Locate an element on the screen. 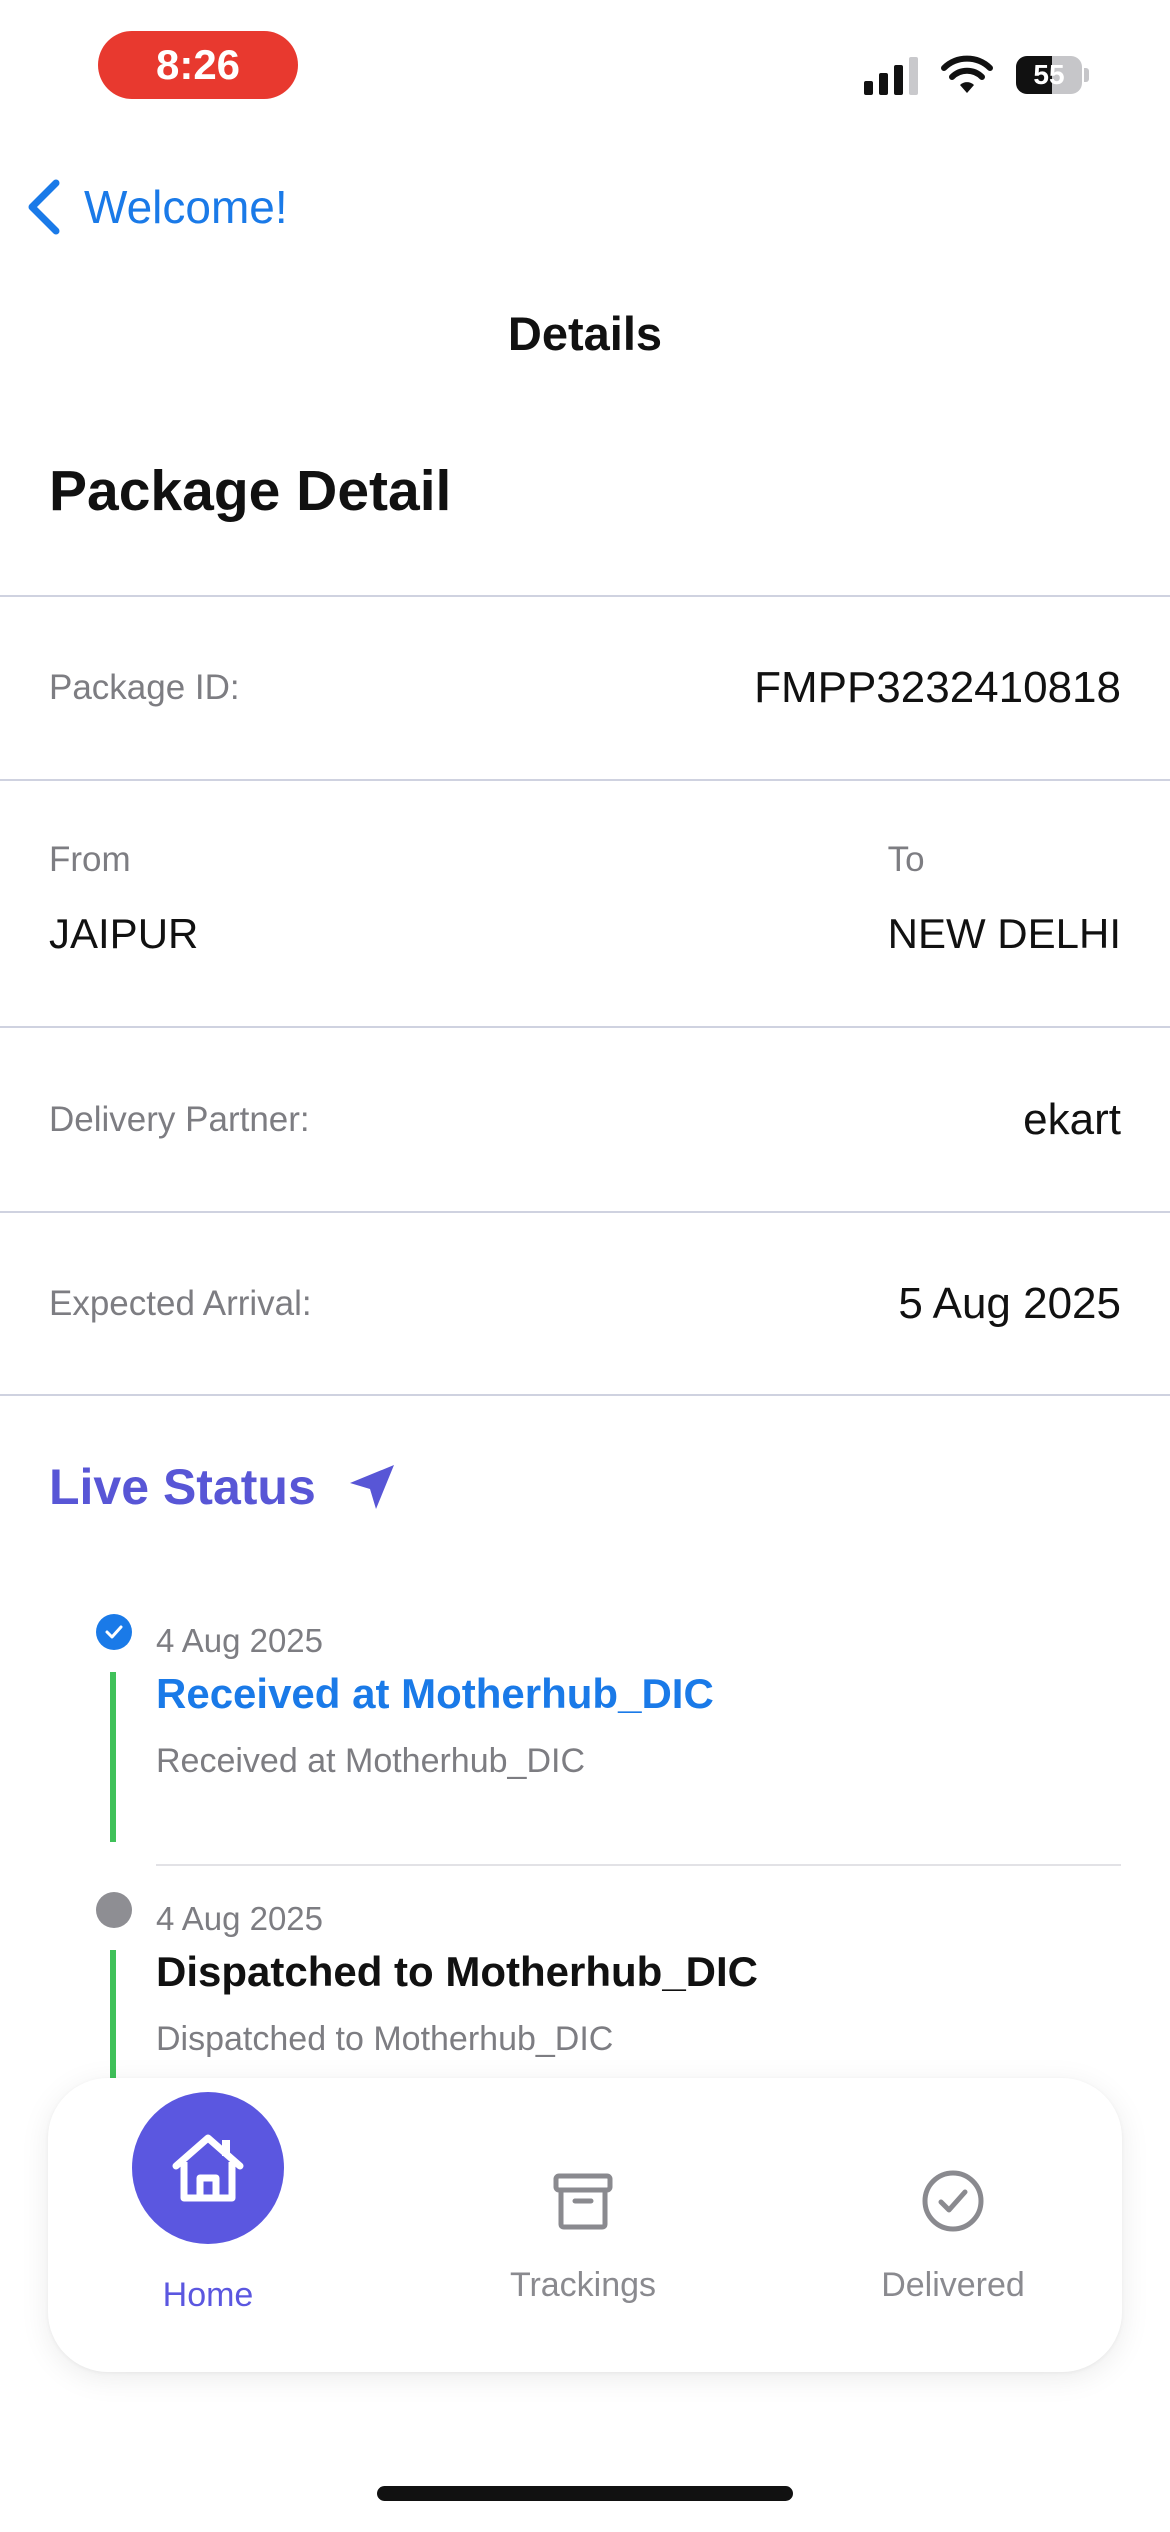 The height and width of the screenshot is (2532, 1170). timeline-separator is located at coordinates (638, 1865).